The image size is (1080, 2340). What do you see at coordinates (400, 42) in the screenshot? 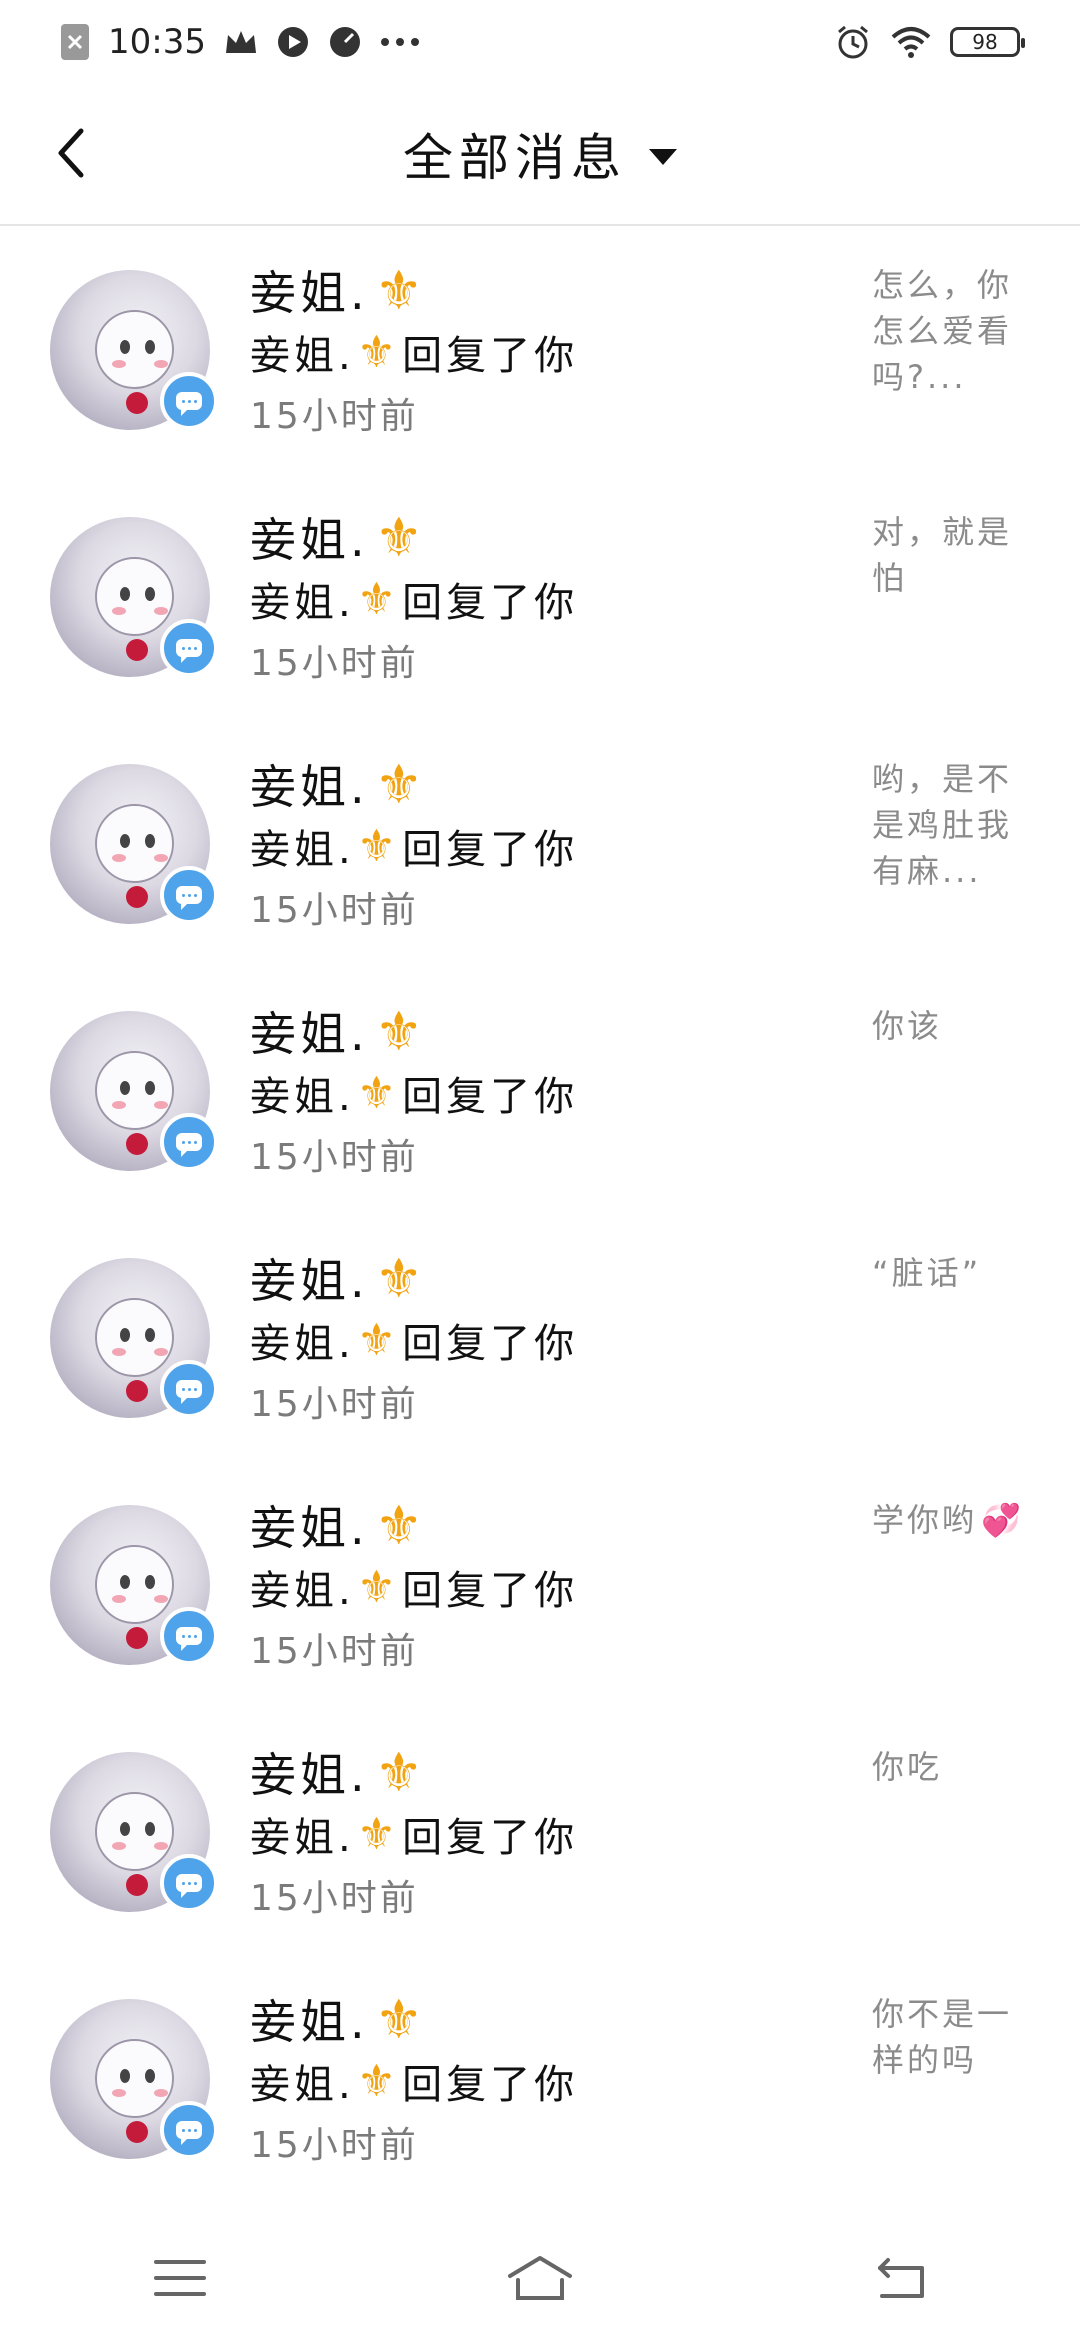
I see `more-icon` at bounding box center [400, 42].